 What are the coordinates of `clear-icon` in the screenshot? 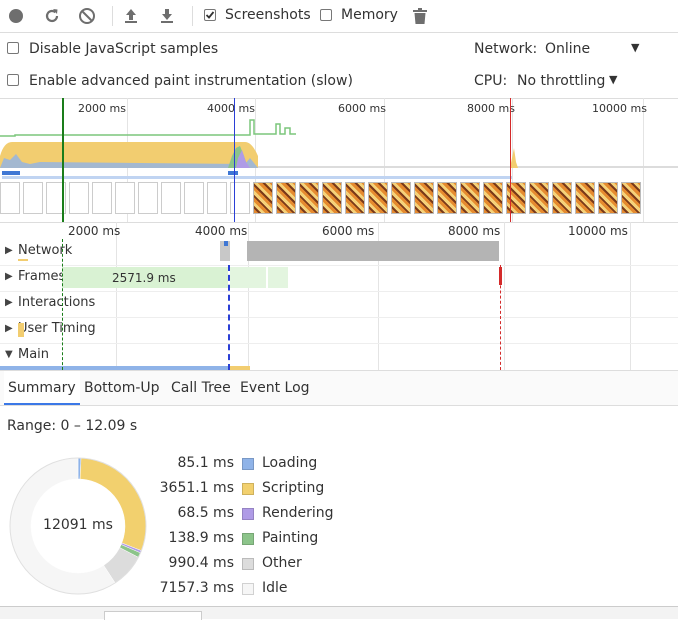 It's located at (87, 16).